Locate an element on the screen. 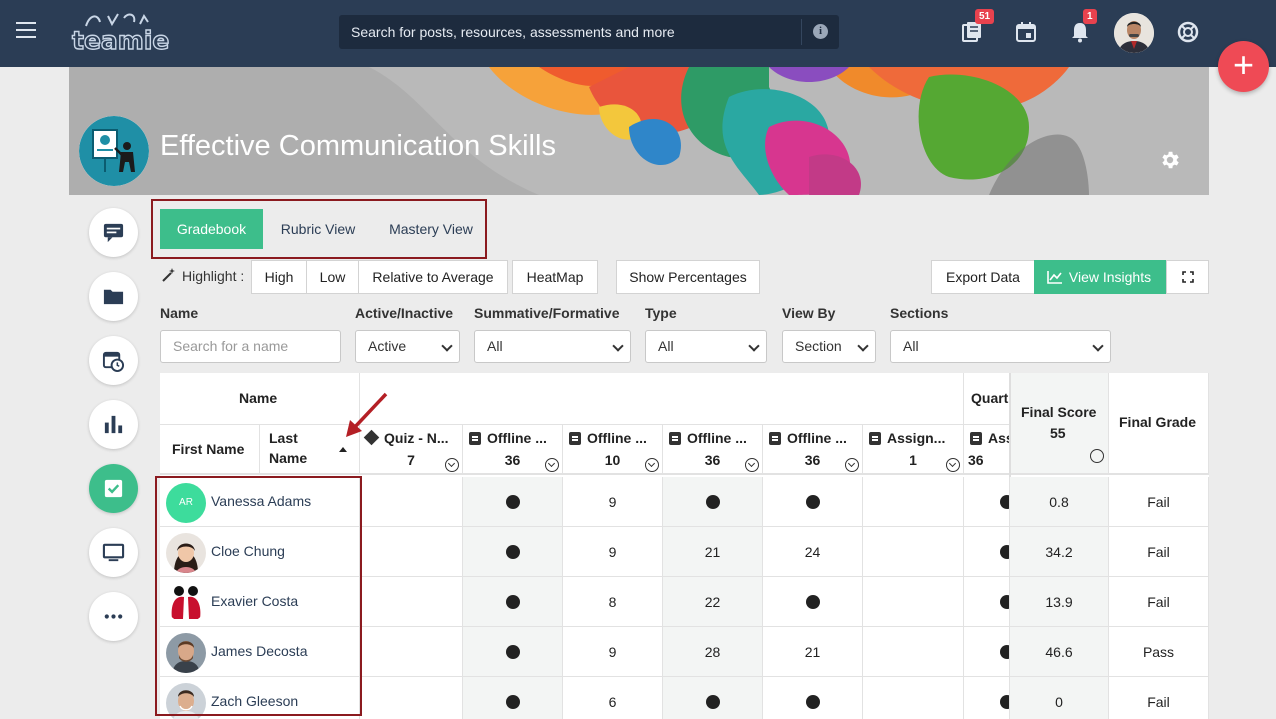 Image resolution: width=1276 pixels, height=719 pixels. sections-select: All is located at coordinates (1000, 346).